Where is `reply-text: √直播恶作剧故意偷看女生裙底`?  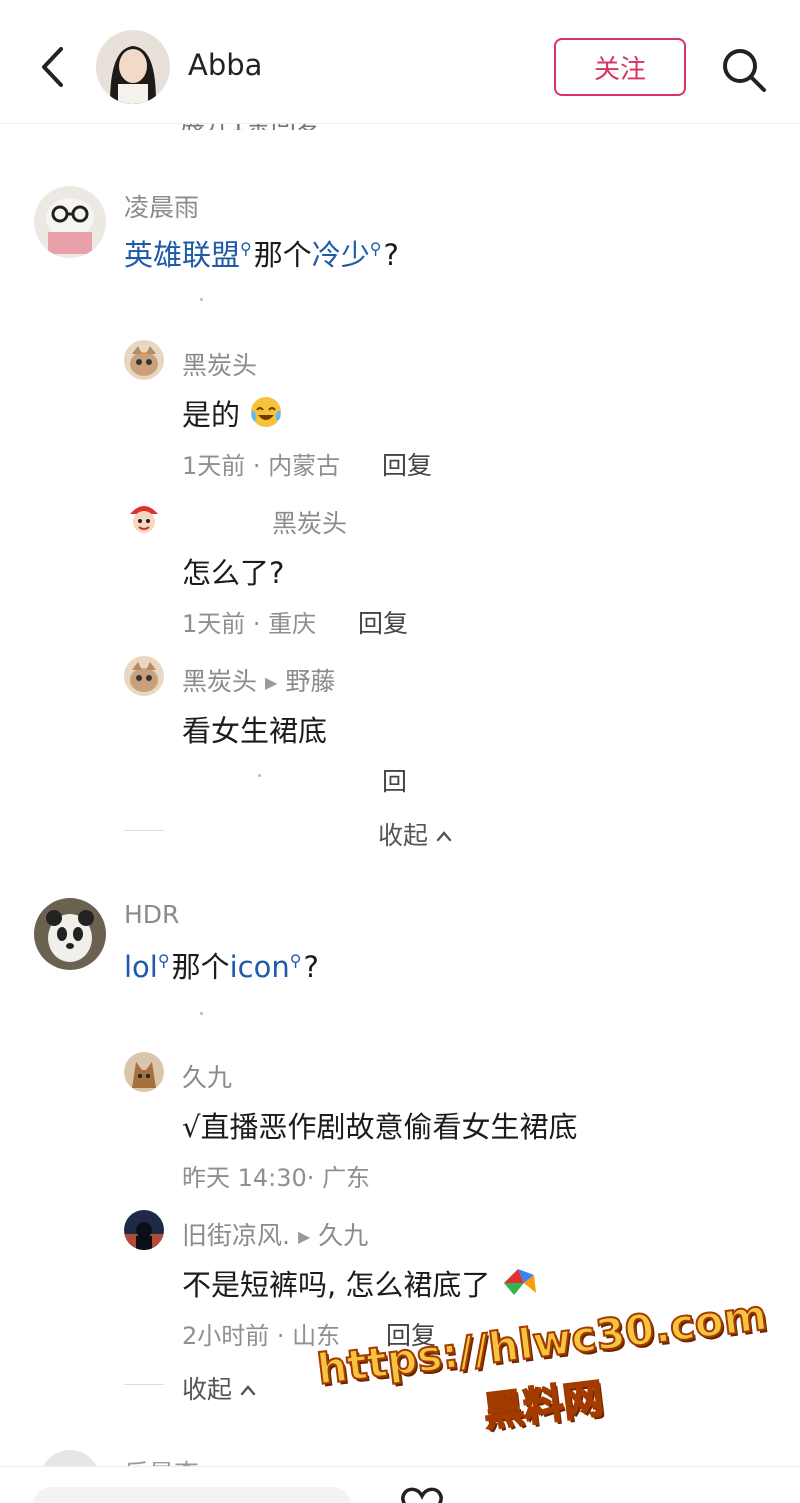
reply-text: √直播恶作剧故意偷看女生裙底 is located at coordinates (380, 1127).